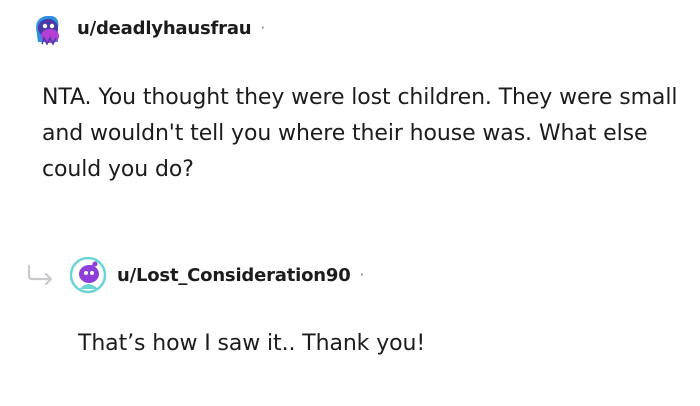  What do you see at coordinates (234, 275) in the screenshot?
I see `username: u/Lost_Consideration90` at bounding box center [234, 275].